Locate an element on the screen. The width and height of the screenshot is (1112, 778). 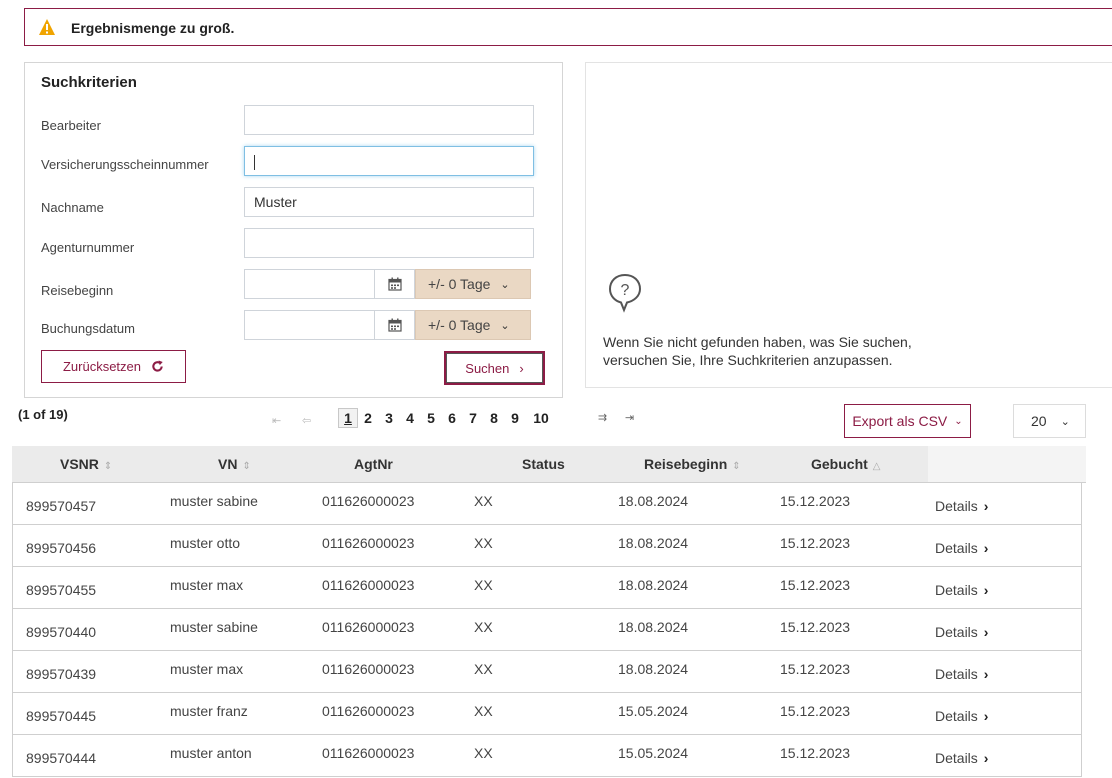
col-reisebeginn-label: Reisebeginn is located at coordinates (686, 464).